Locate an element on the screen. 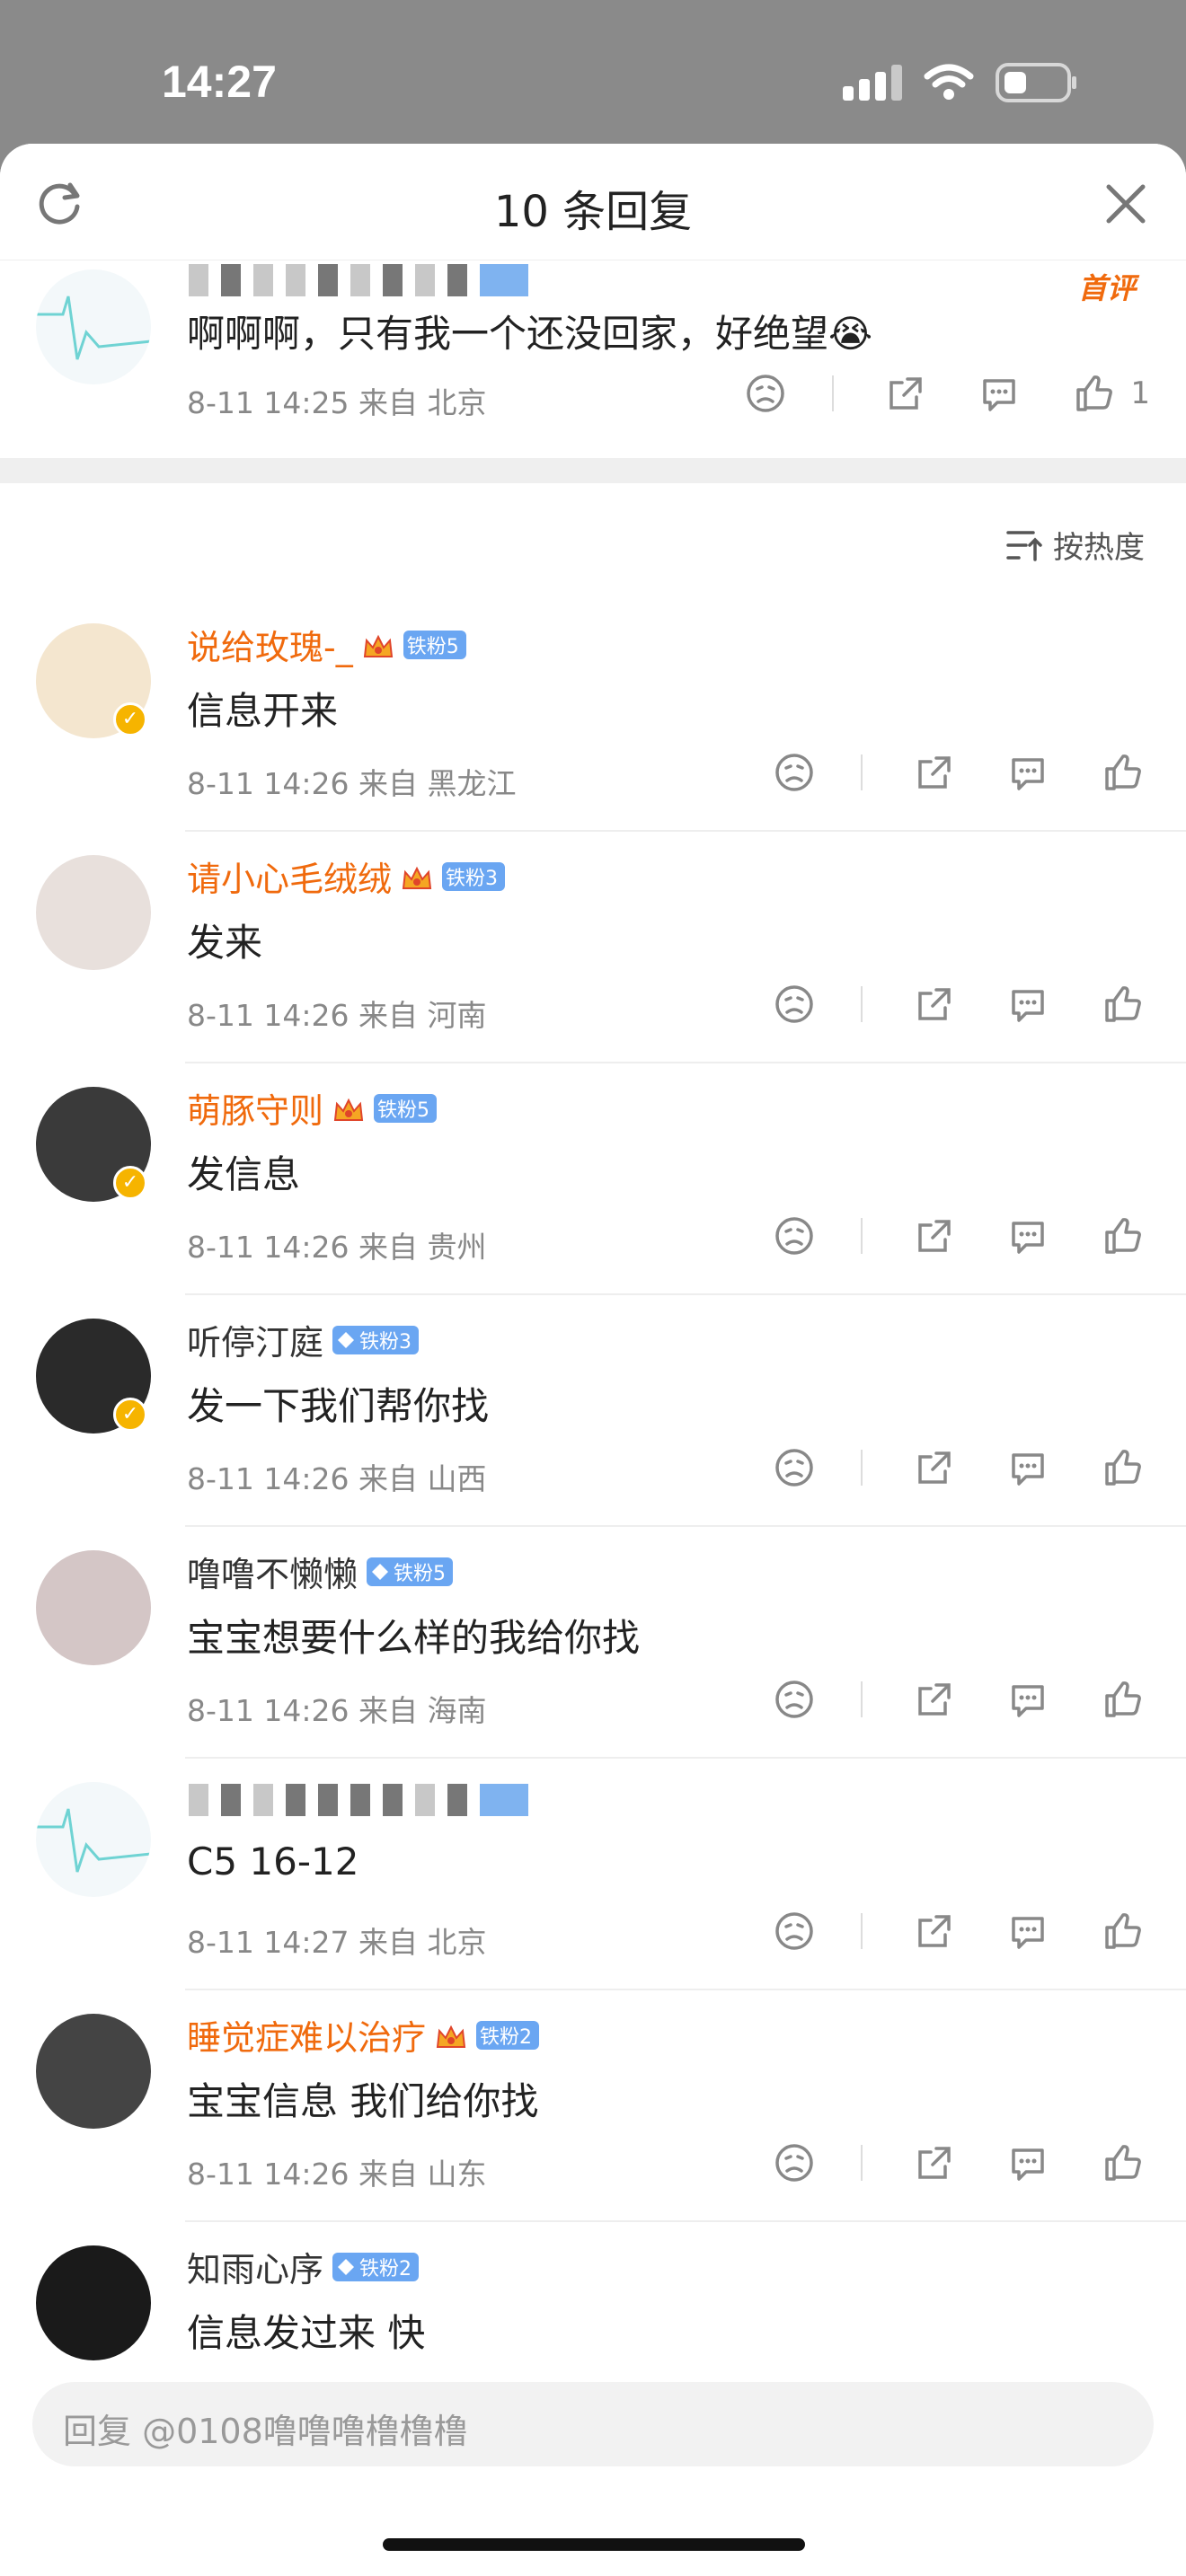 The height and width of the screenshot is (2576, 1186). username: 萌豚守则 is located at coordinates (255, 1108).